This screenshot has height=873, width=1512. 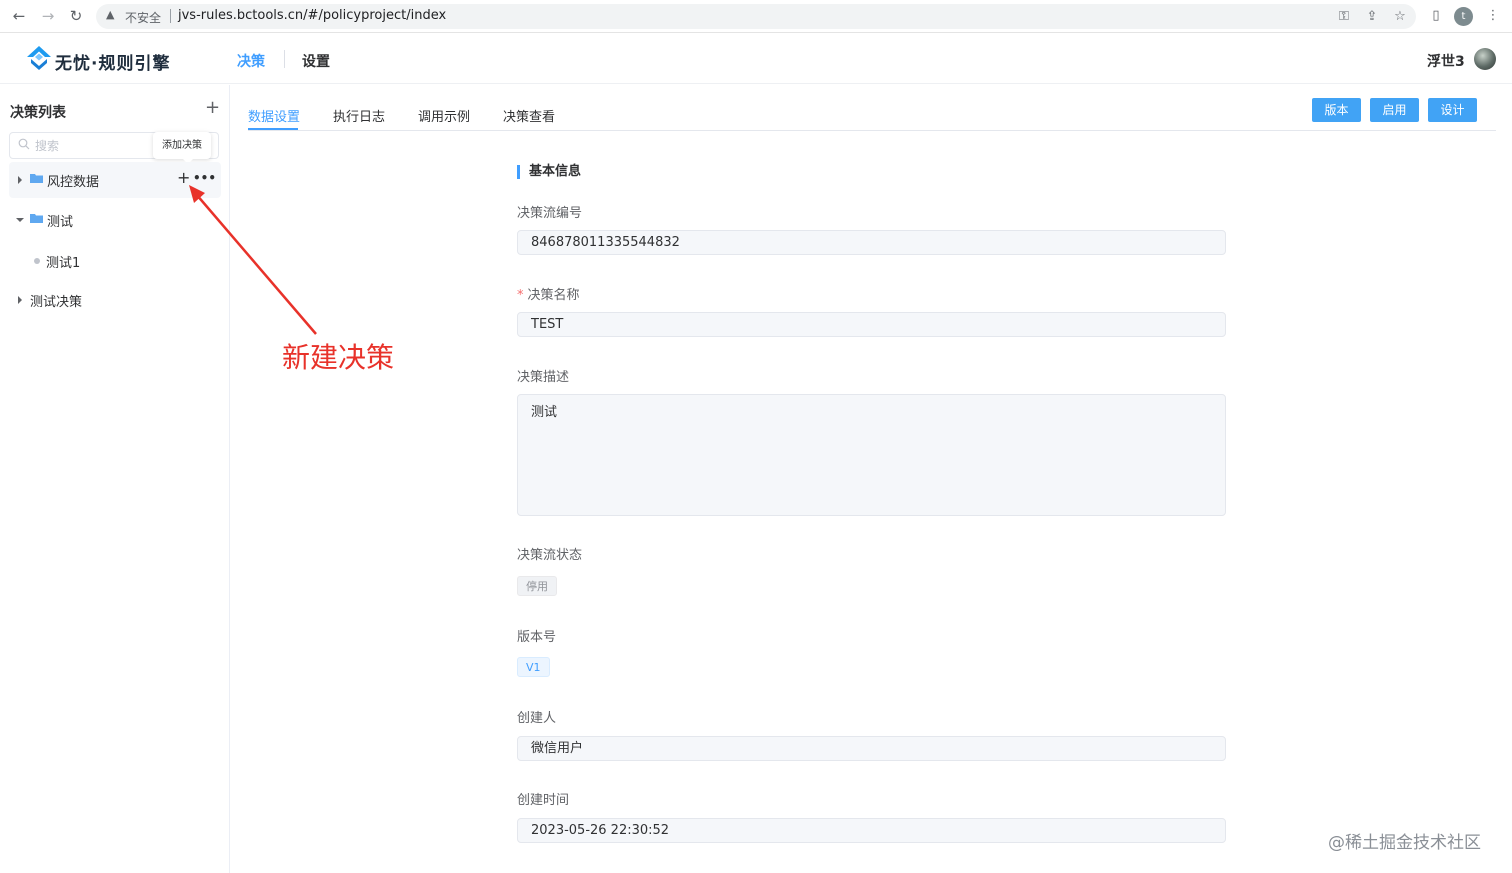 What do you see at coordinates (204, 178) in the screenshot?
I see `more-icon: •••` at bounding box center [204, 178].